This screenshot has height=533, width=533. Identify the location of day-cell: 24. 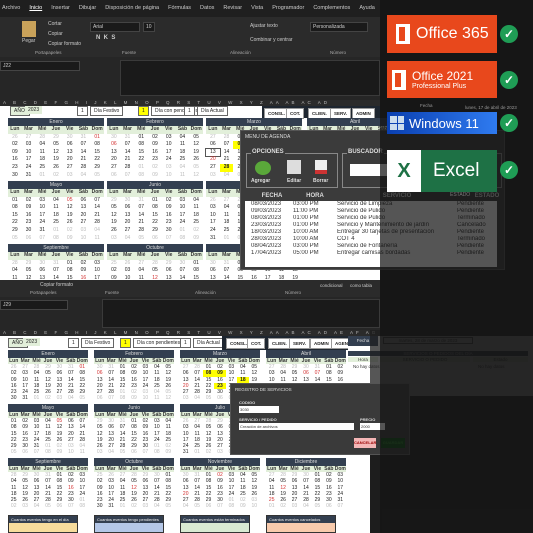
(183, 223).